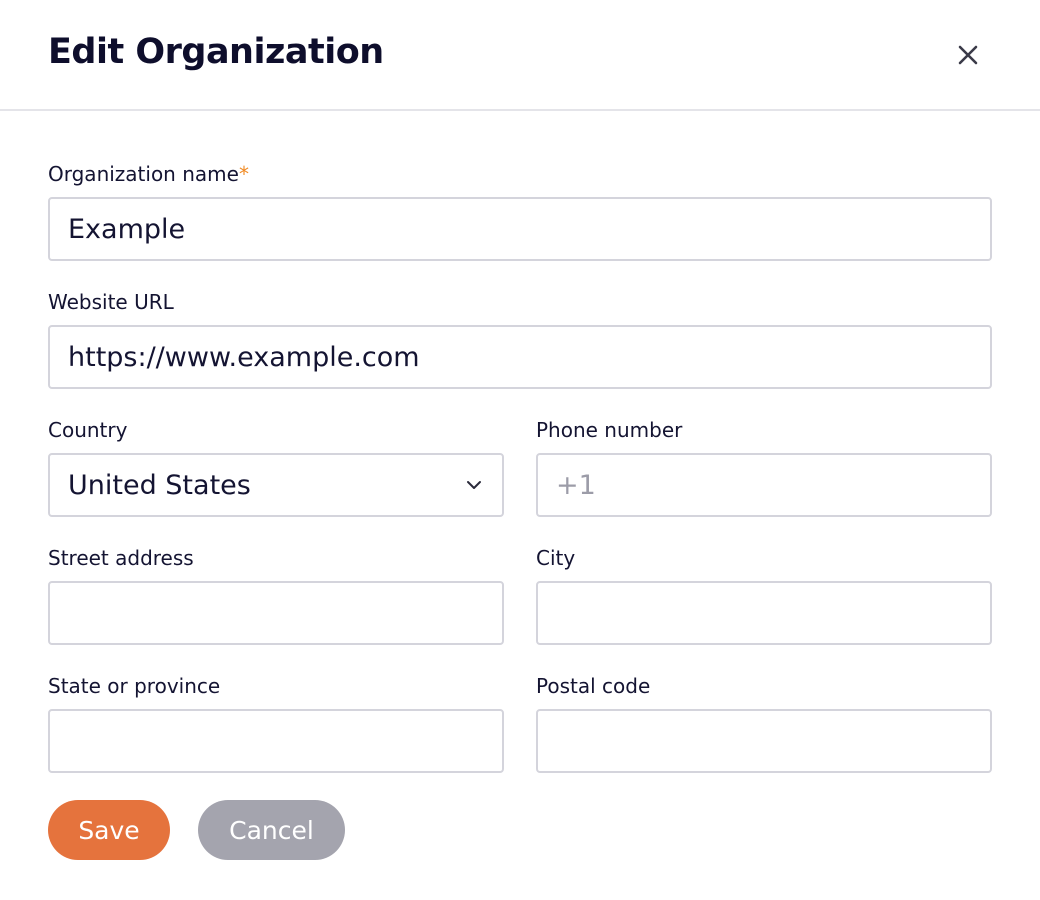 Image resolution: width=1040 pixels, height=900 pixels. Describe the element at coordinates (276, 485) in the screenshot. I see `country-select: United States` at that location.